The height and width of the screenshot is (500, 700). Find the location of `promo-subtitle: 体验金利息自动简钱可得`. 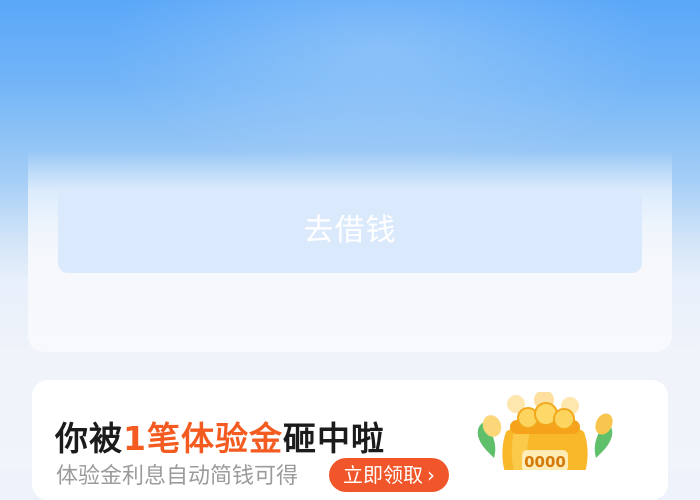

promo-subtitle: 体验金利息自动简钱可得 is located at coordinates (177, 476).